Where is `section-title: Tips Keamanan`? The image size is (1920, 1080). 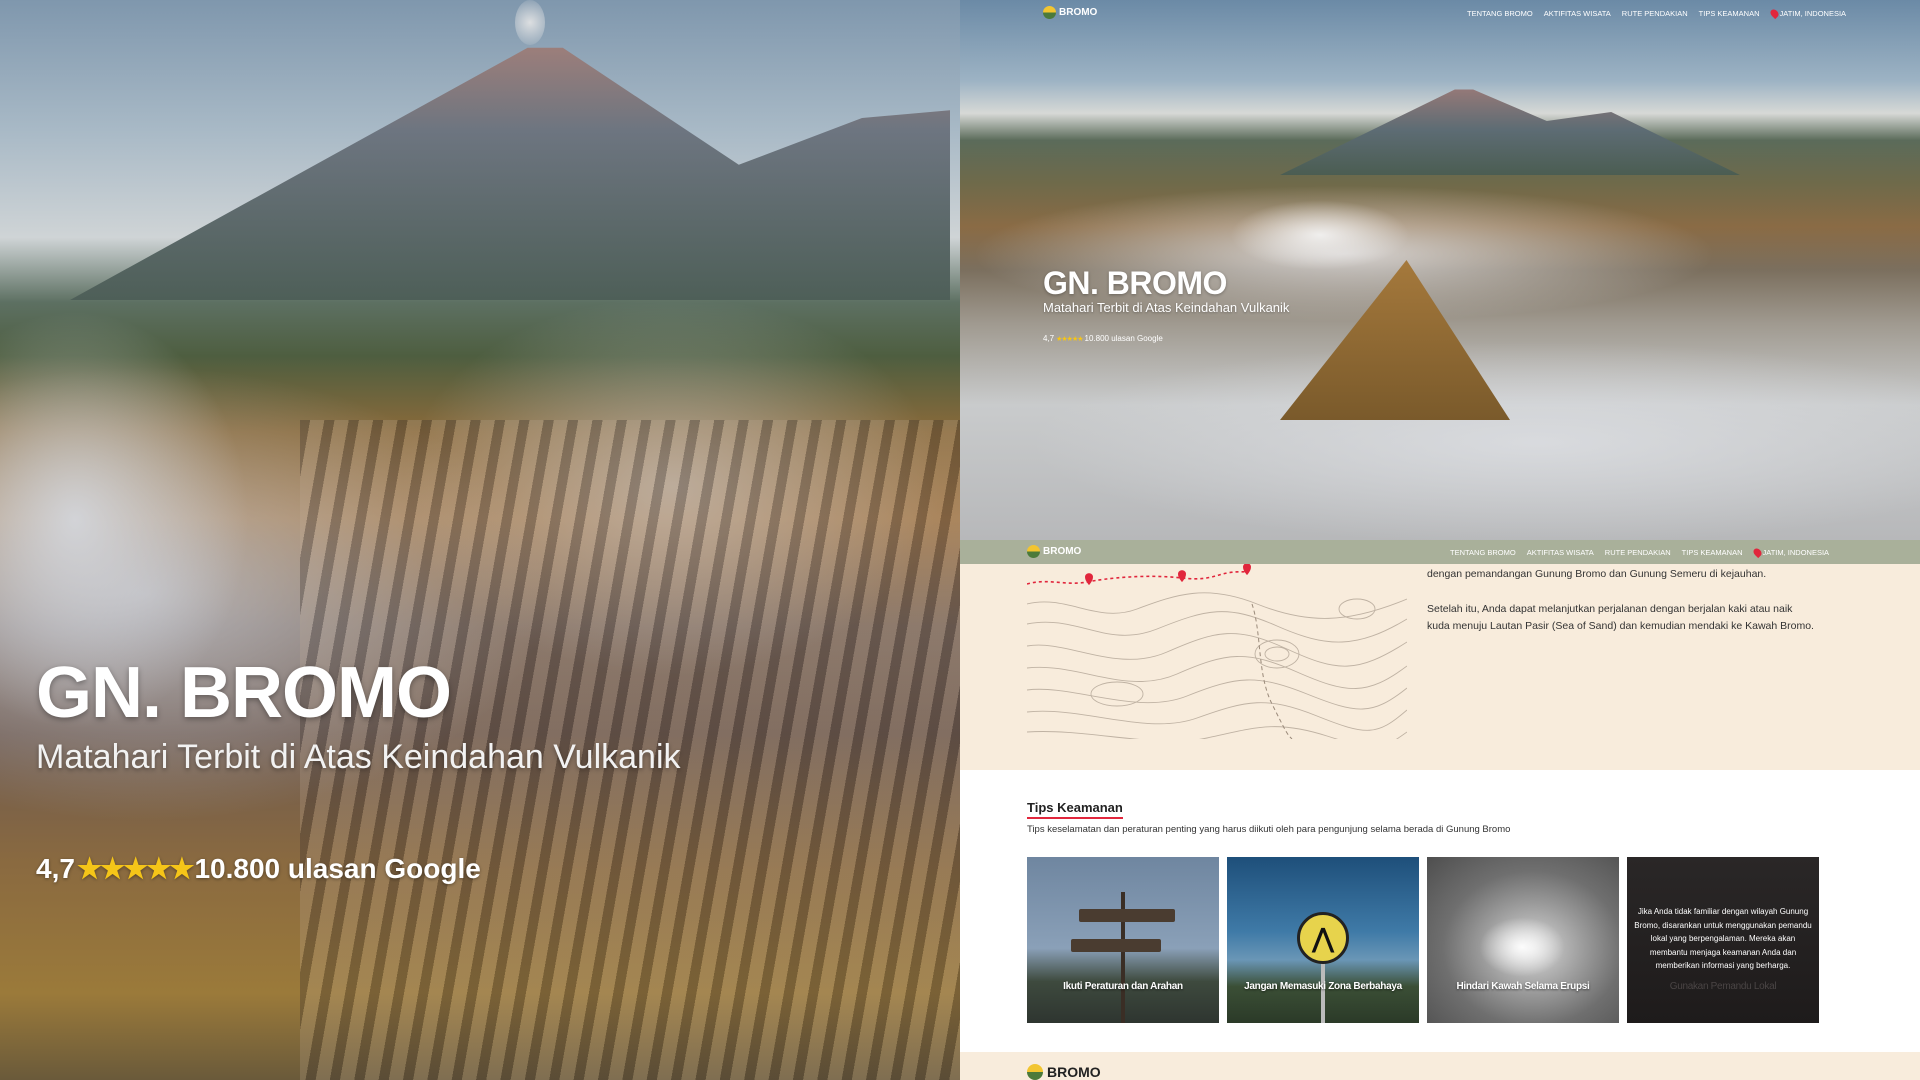
section-title: Tips Keamanan is located at coordinates (1075, 809).